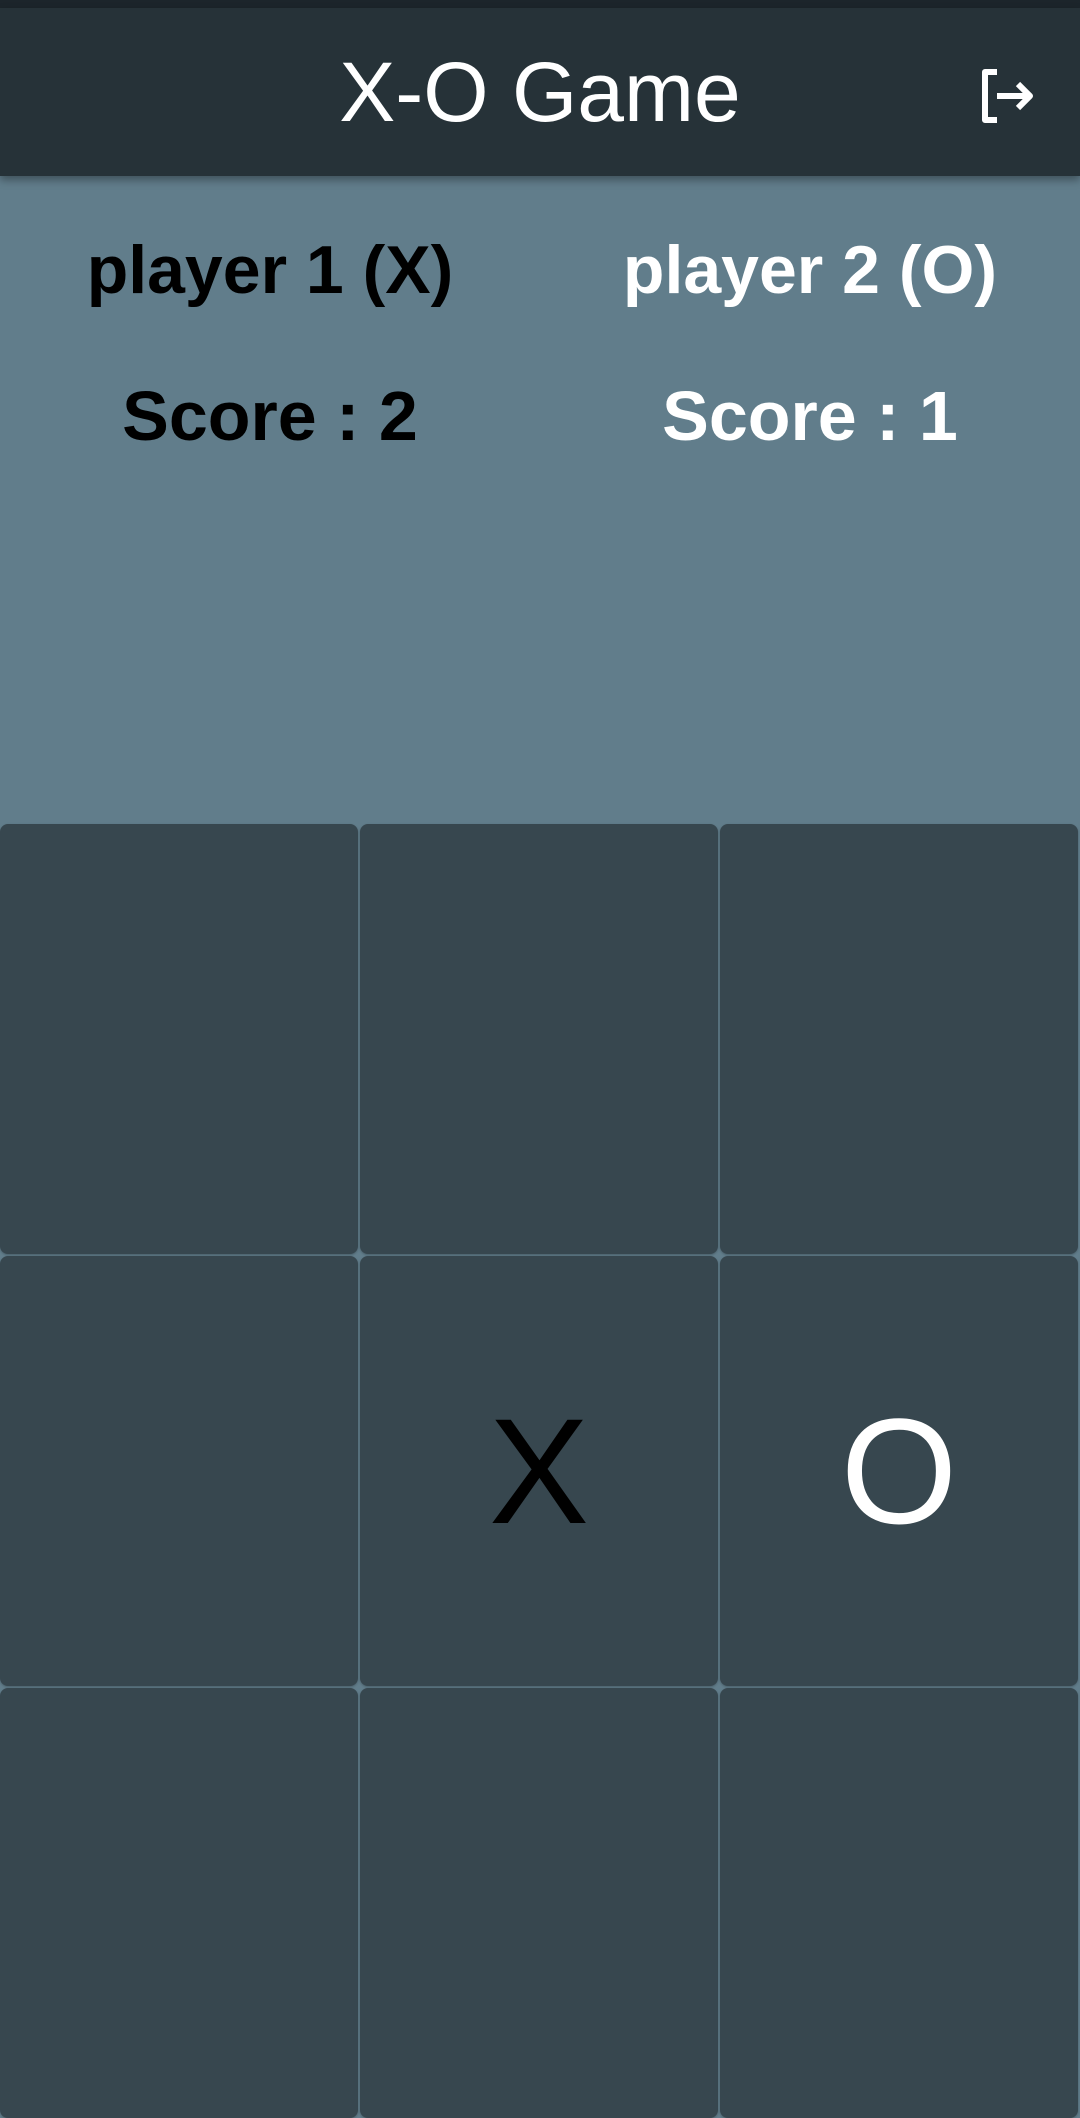  I want to click on player-2-score: Score : 1, so click(810, 416).